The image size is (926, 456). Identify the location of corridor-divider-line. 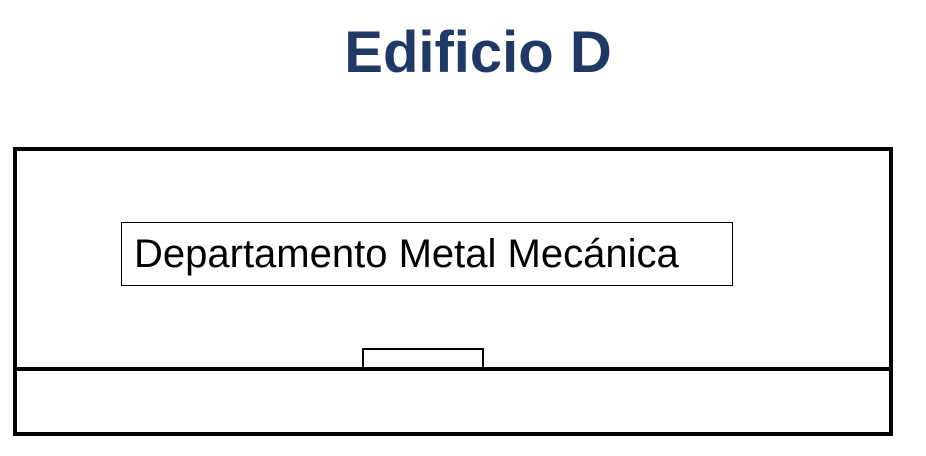
(453, 369).